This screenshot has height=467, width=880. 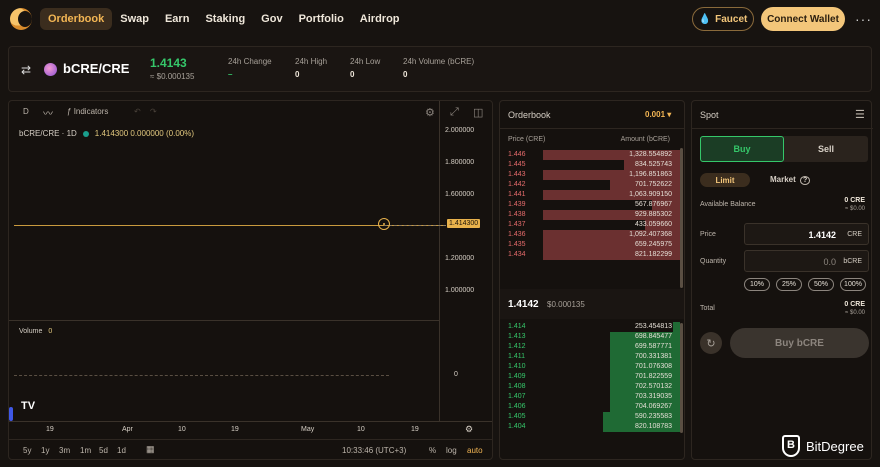 I want to click on info-icon: ?, so click(x=805, y=180).